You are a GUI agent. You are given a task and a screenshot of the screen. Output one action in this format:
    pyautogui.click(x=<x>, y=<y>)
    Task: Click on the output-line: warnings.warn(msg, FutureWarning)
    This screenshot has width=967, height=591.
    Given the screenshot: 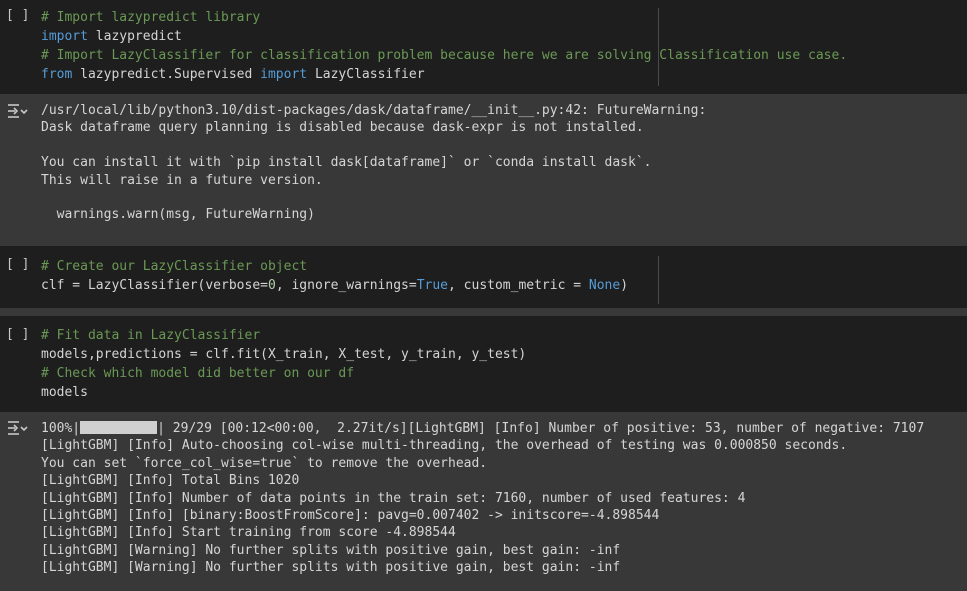 What is the action you would take?
    pyautogui.click(x=178, y=215)
    